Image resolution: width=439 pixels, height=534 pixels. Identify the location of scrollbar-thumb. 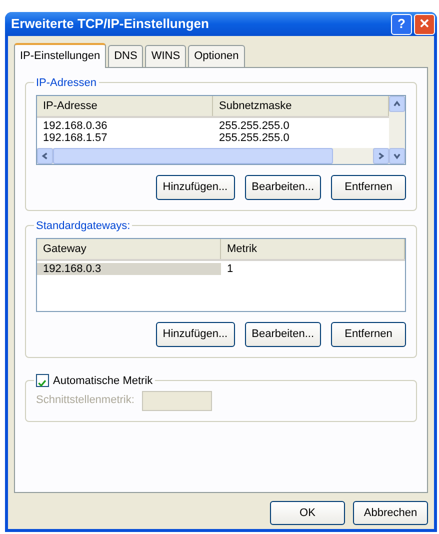
(193, 156).